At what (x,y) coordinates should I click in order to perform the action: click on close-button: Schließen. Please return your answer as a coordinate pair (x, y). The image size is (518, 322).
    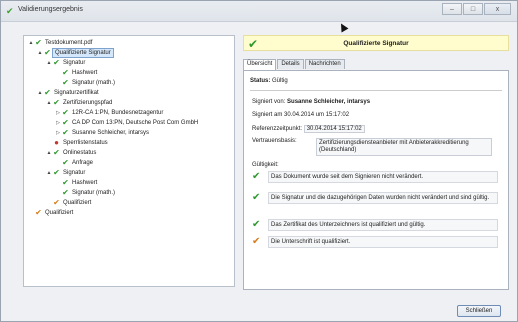
    Looking at the image, I should click on (479, 311).